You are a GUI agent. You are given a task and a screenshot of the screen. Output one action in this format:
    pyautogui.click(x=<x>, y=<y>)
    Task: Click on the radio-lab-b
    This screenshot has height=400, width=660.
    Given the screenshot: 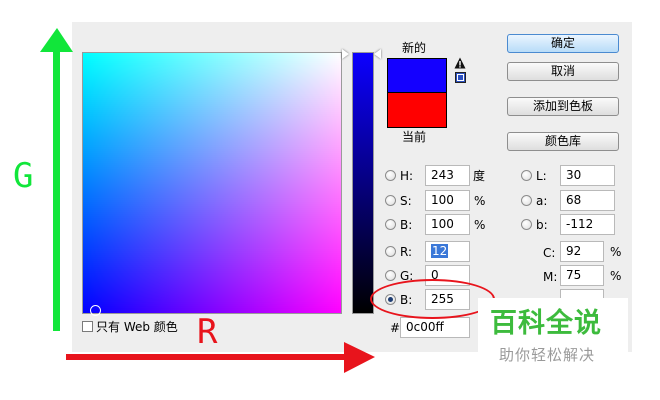 What is the action you would take?
    pyautogui.click(x=526, y=224)
    